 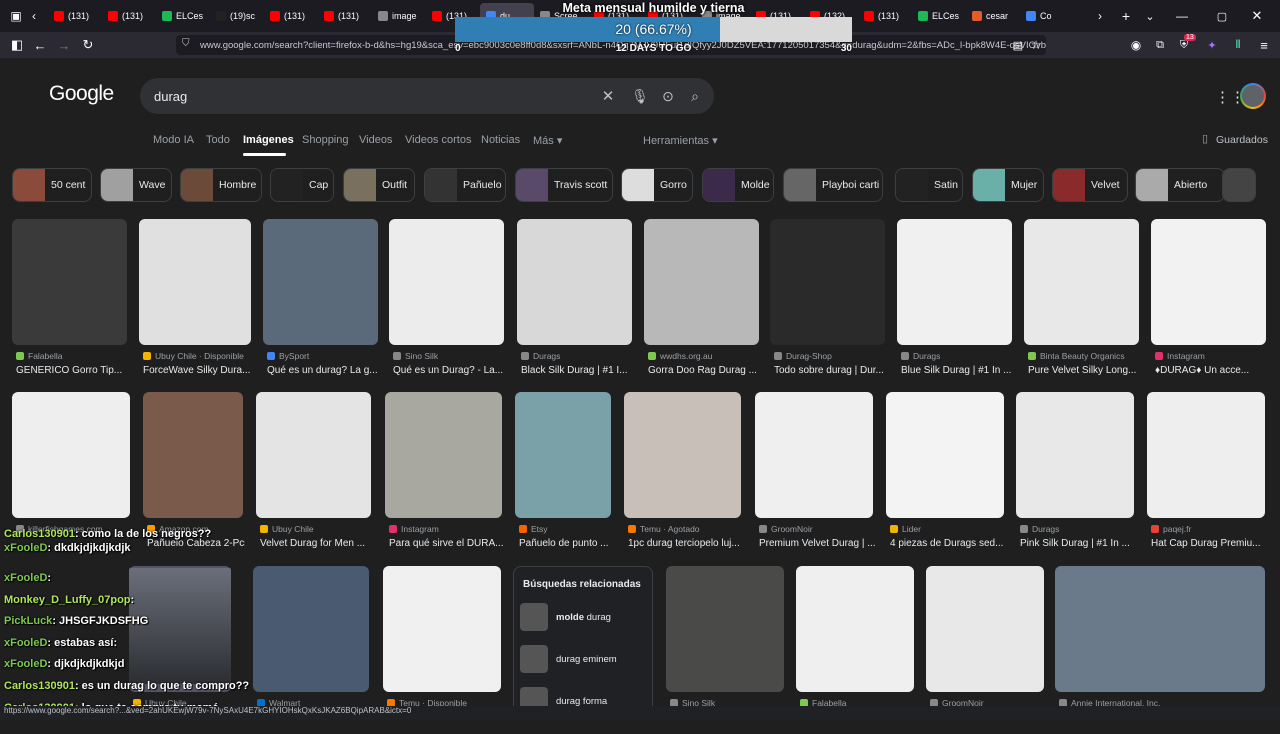 I want to click on avatar, so click(x=1253, y=96).